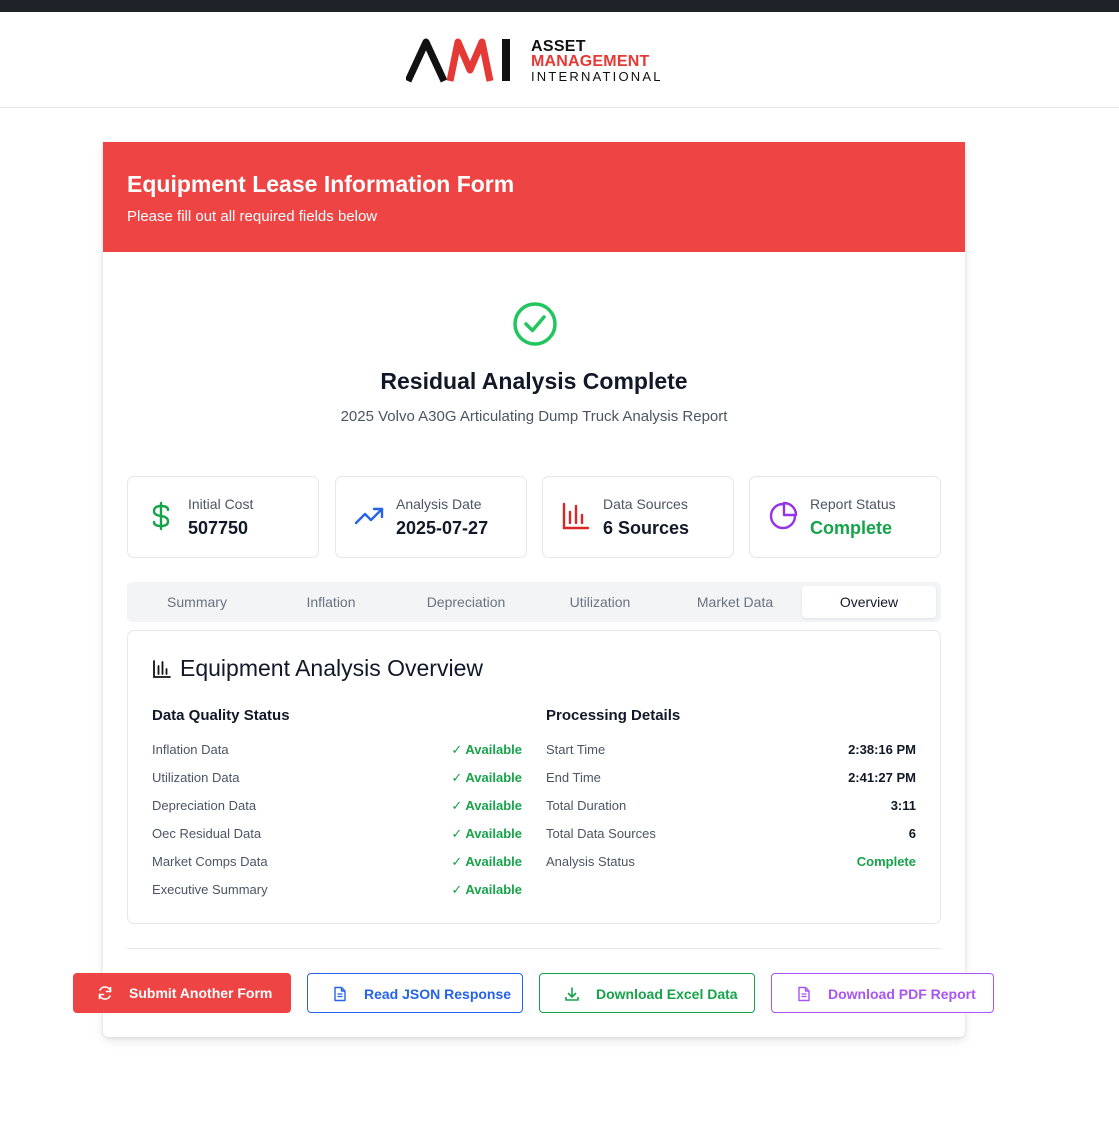 The image size is (1119, 1123). What do you see at coordinates (534, 381) in the screenshot?
I see `result-title: Residual Analysis Complete` at bounding box center [534, 381].